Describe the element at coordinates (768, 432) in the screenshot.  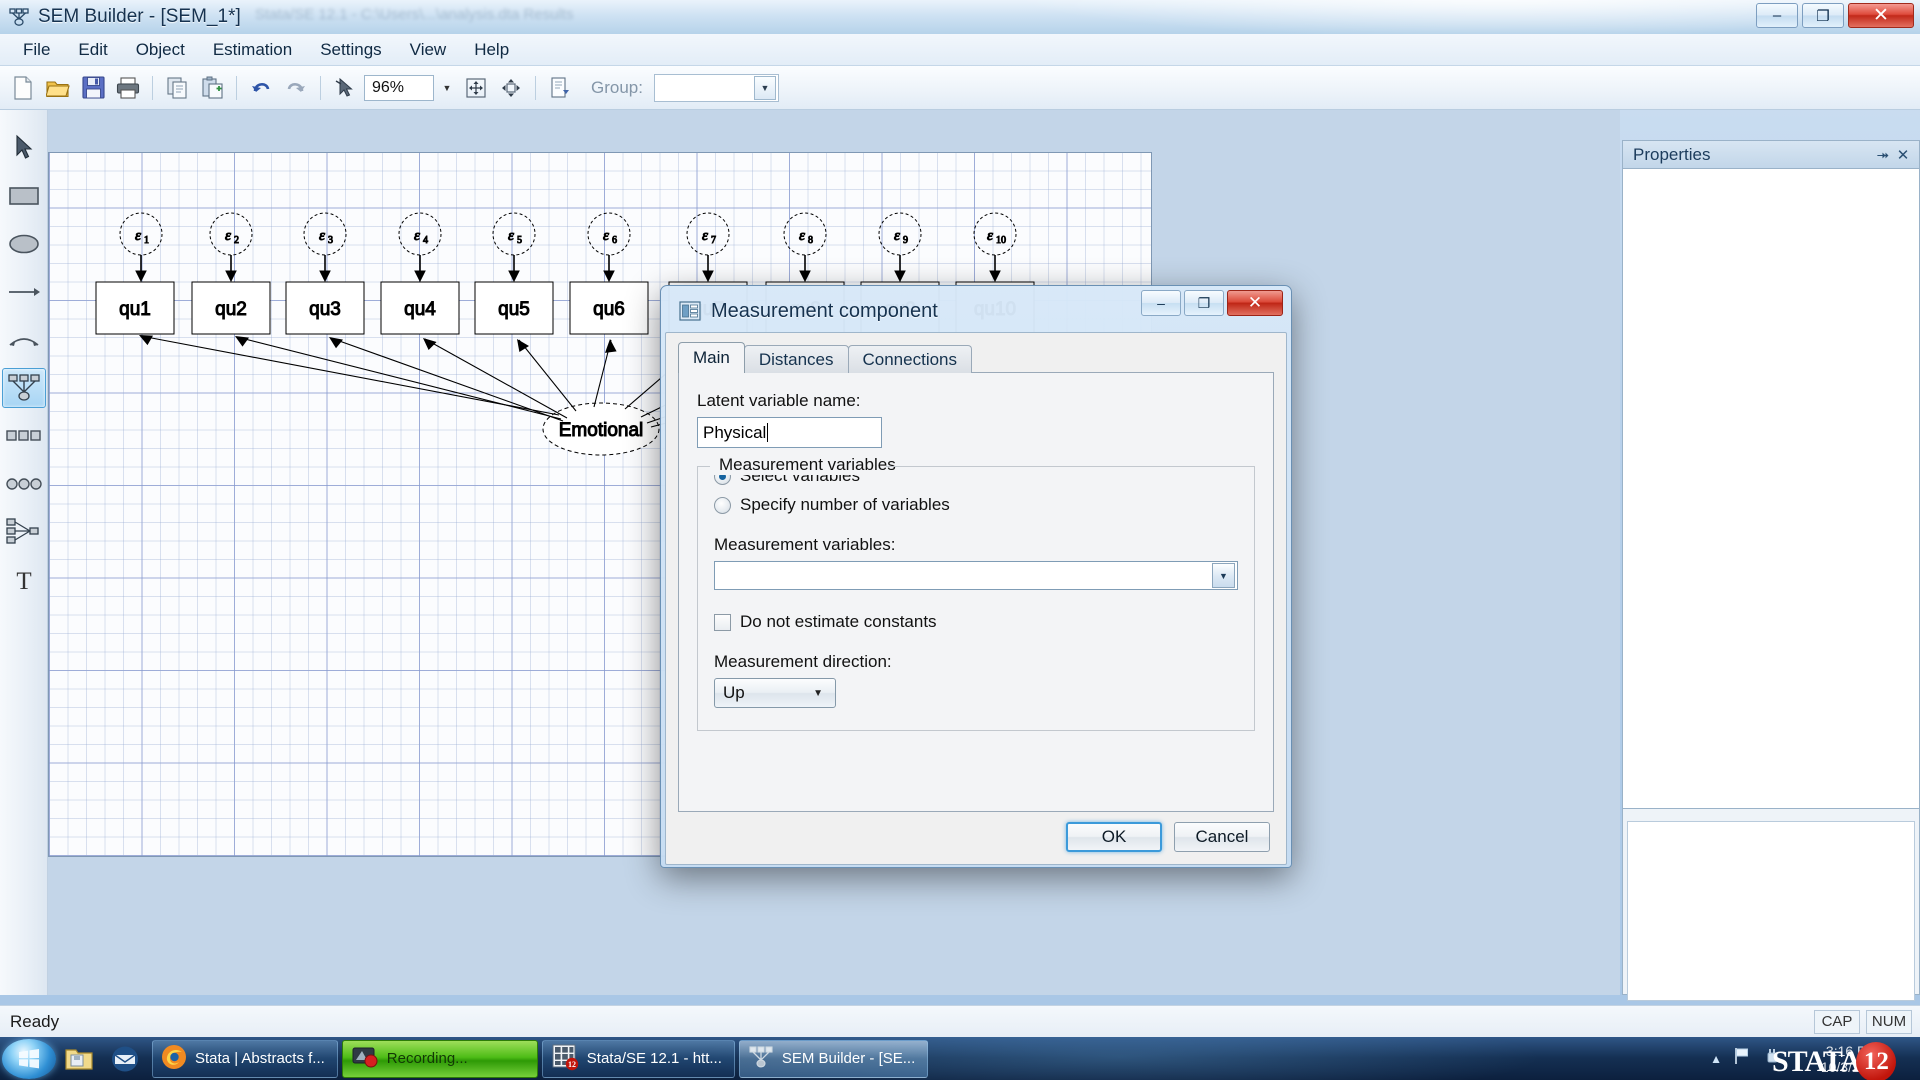
I see `text-caret` at that location.